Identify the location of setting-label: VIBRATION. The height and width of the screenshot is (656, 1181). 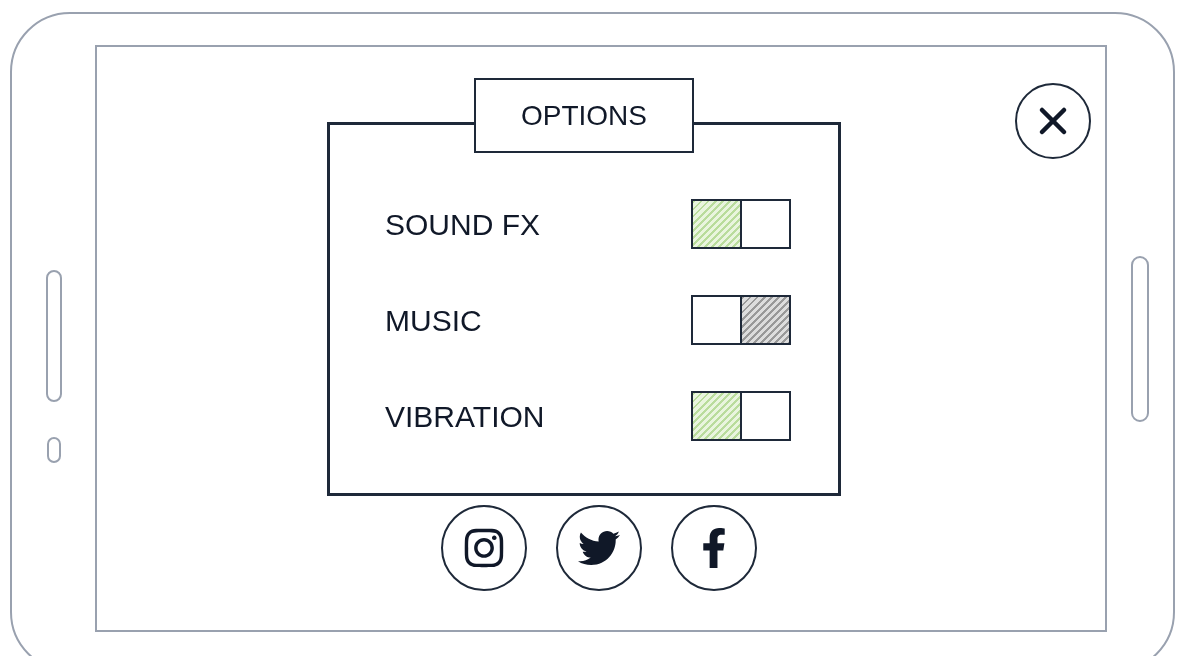
(465, 416).